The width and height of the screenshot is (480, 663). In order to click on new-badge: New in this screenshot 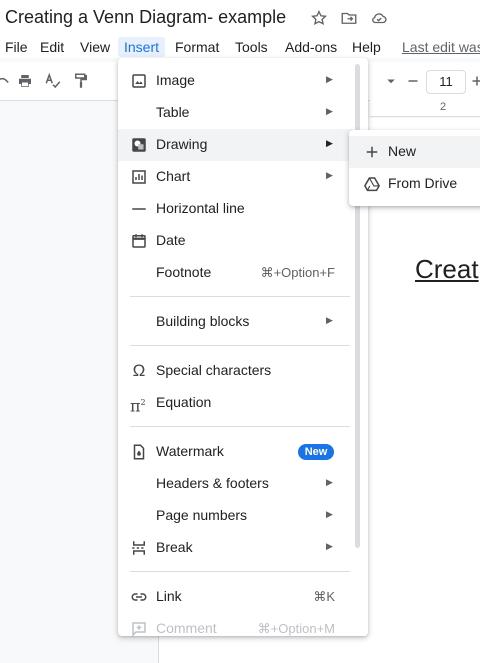, I will do `click(316, 452)`.